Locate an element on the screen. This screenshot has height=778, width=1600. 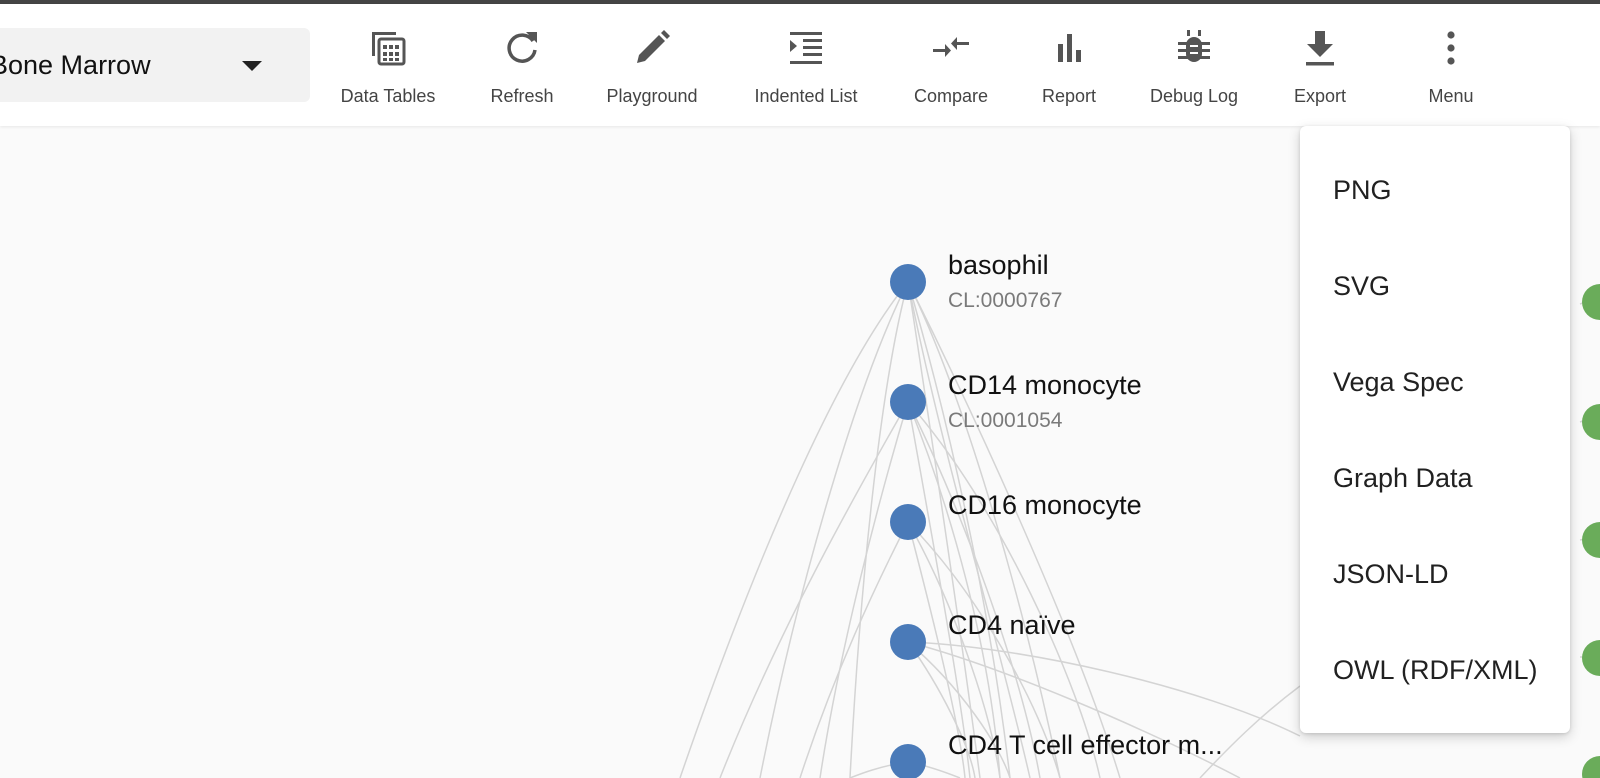
chevron-down-icon is located at coordinates (252, 66).